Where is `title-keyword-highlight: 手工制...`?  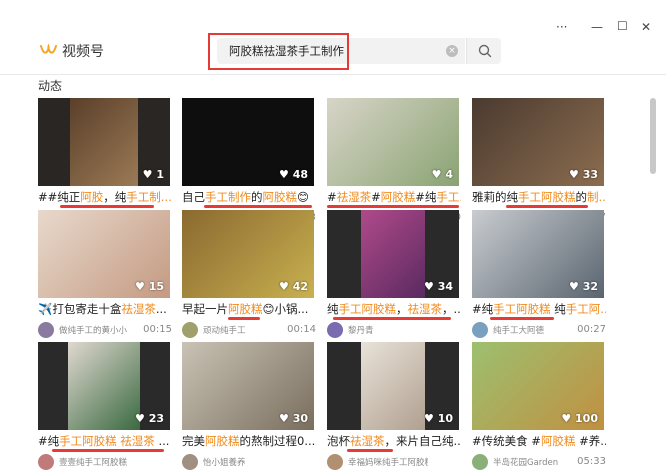
title-keyword-highlight: 手工制... is located at coordinates (149, 197).